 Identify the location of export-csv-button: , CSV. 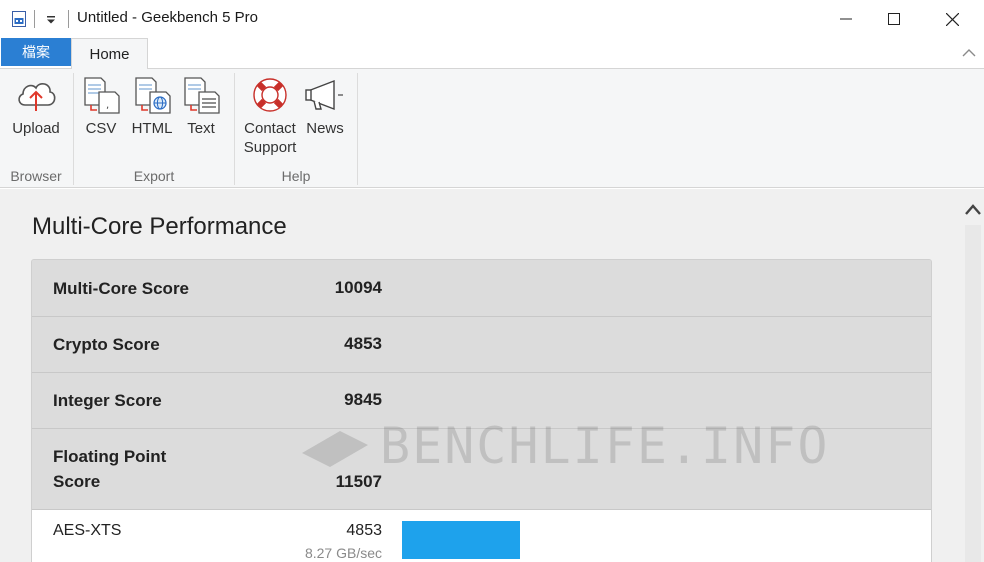
(101, 106).